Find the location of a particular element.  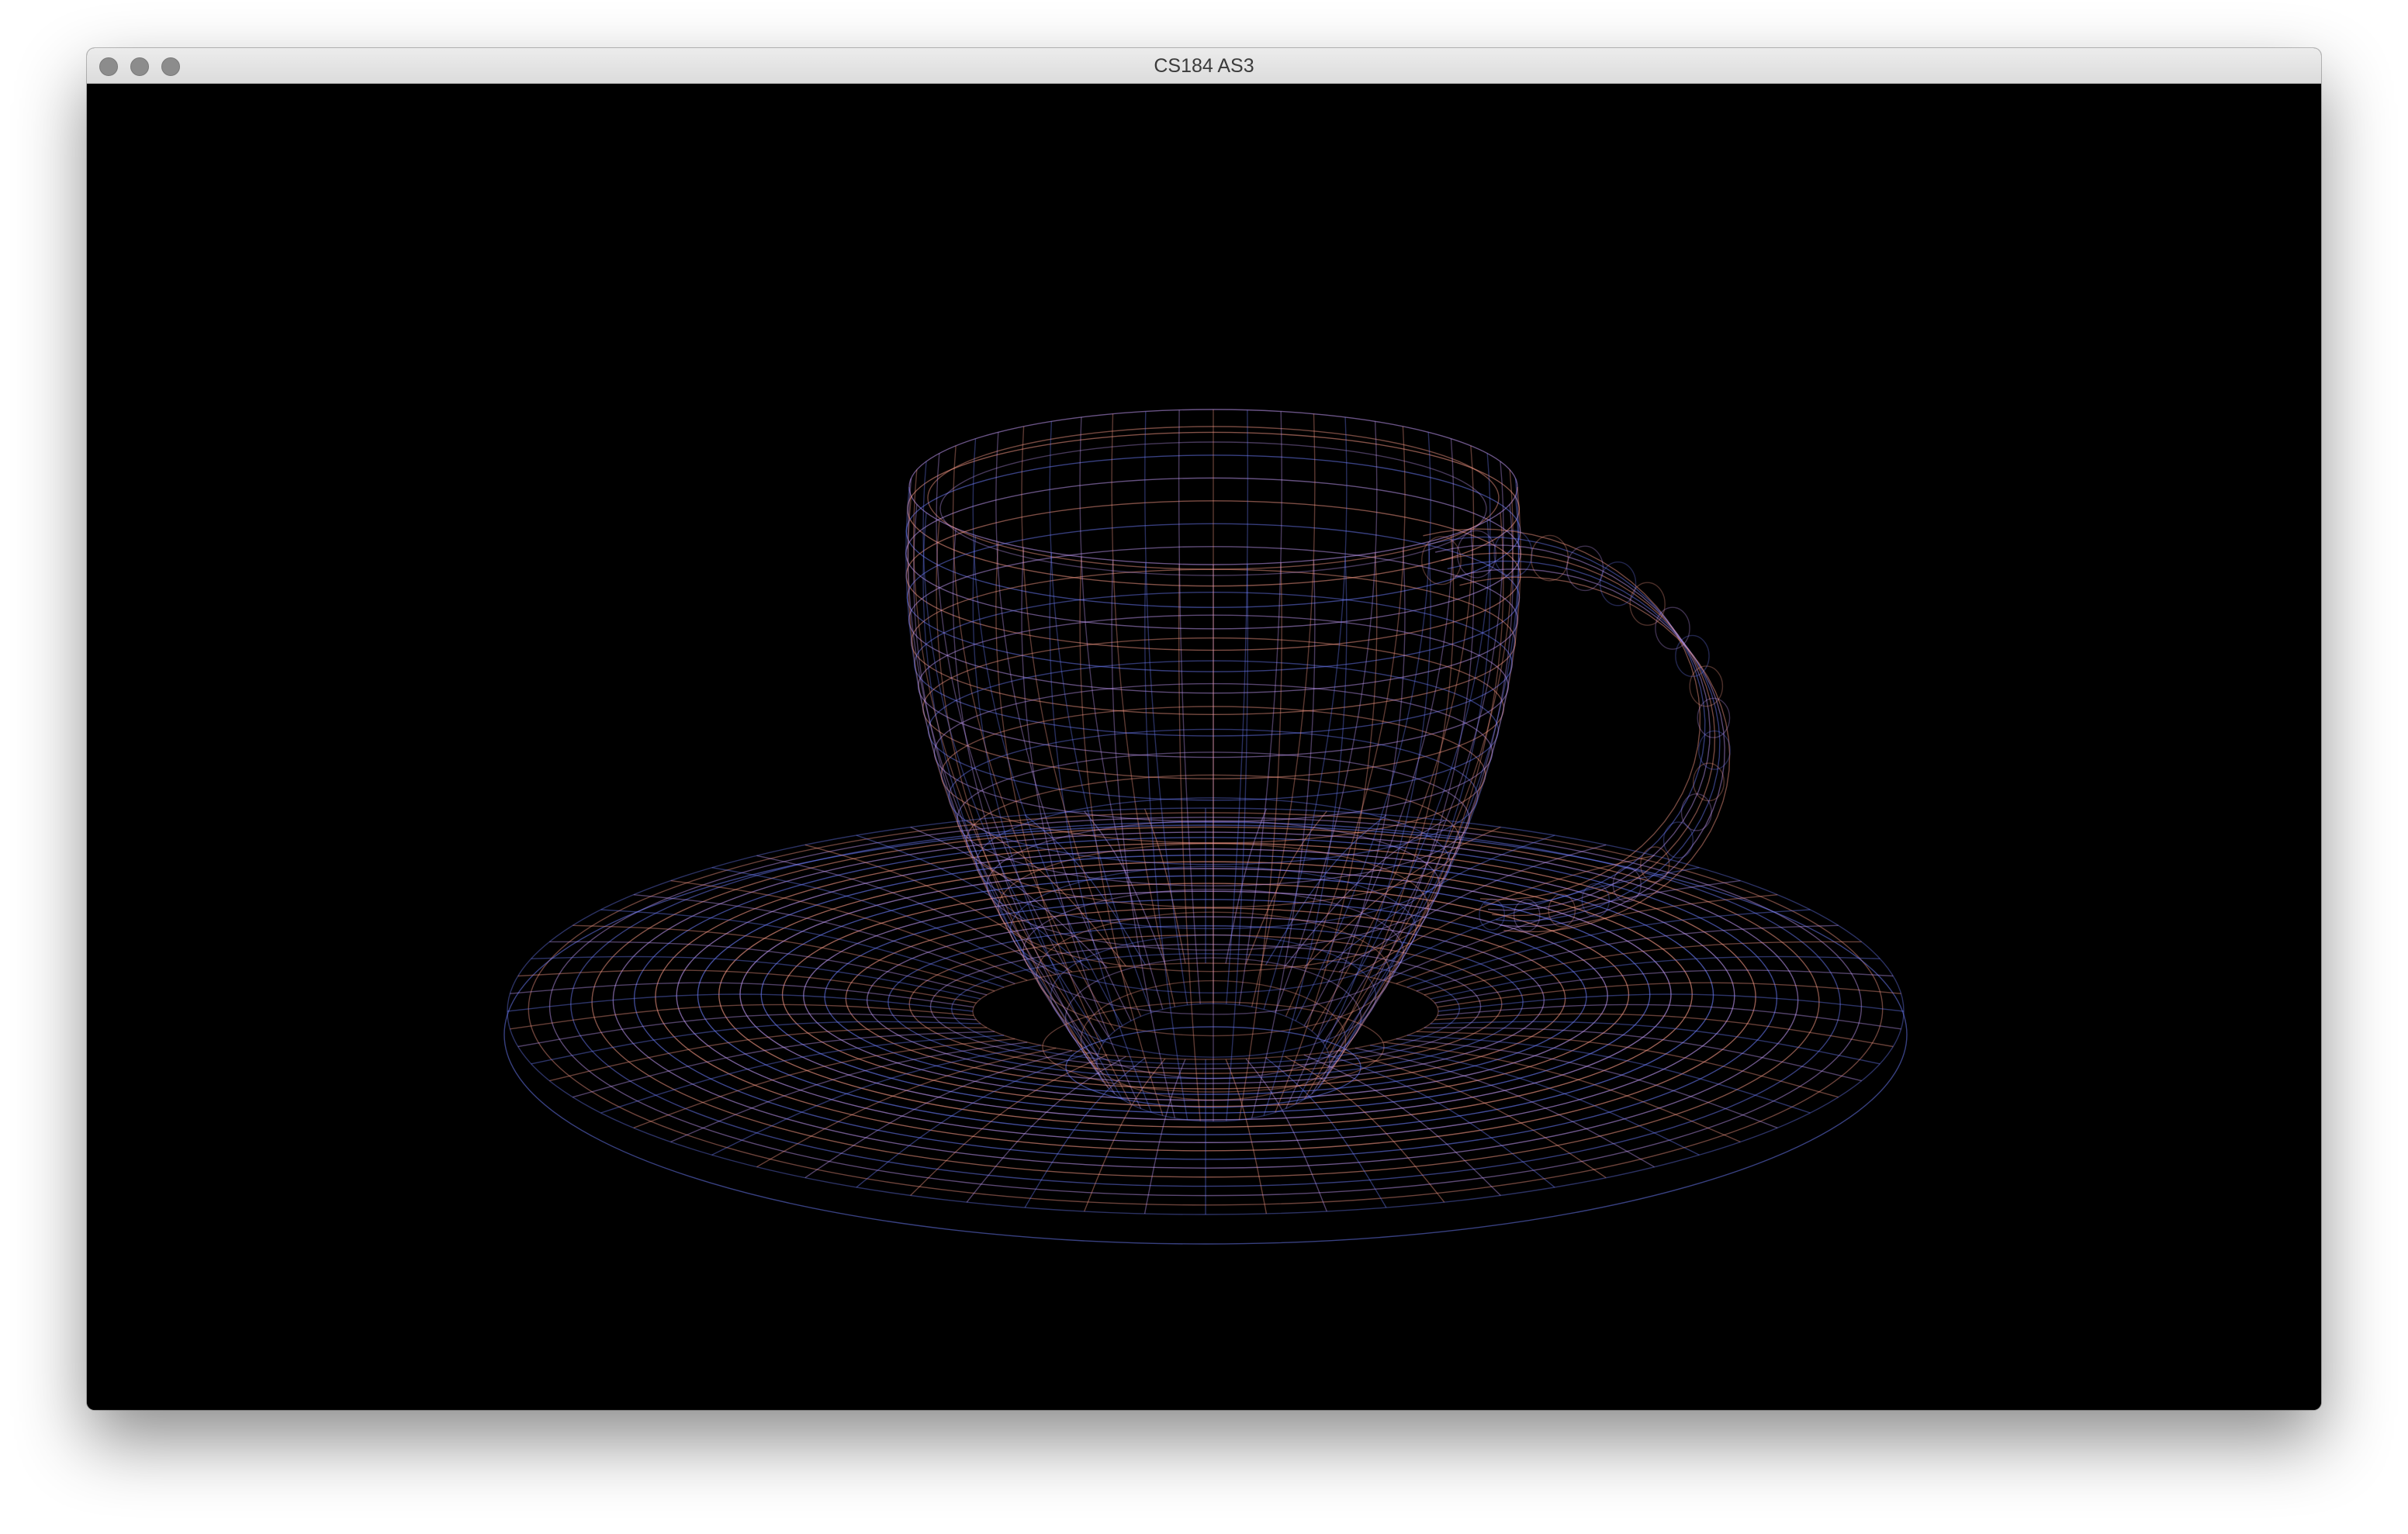

window-title: CS184 AS3 is located at coordinates (1204, 66).